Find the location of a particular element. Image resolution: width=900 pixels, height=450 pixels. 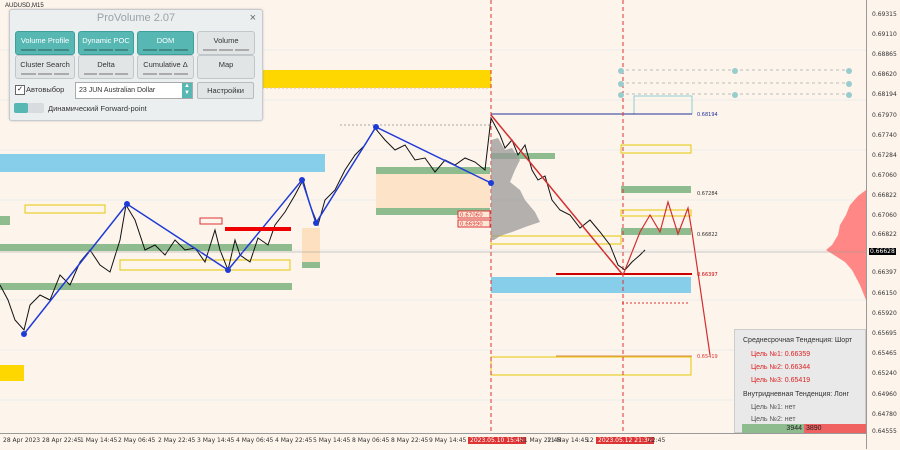

right-tag-2: 0.67284 is located at coordinates (707, 194).